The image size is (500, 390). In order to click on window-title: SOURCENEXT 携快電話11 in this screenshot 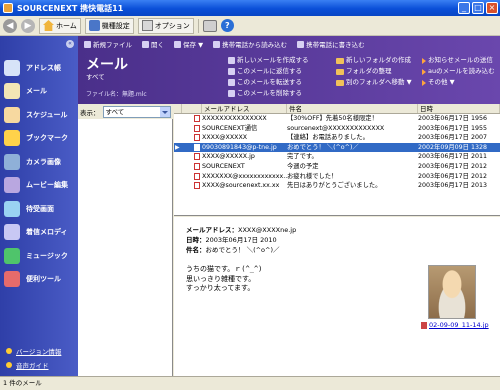, I will do `click(70, 8)`.